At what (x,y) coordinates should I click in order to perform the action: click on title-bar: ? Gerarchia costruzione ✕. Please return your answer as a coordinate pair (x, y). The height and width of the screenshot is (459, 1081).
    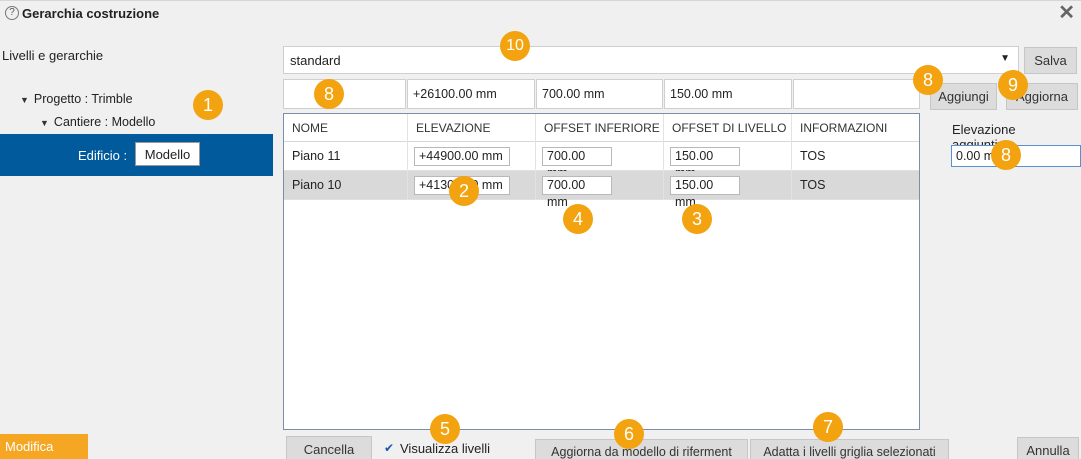
    Looking at the image, I should click on (540, 13).